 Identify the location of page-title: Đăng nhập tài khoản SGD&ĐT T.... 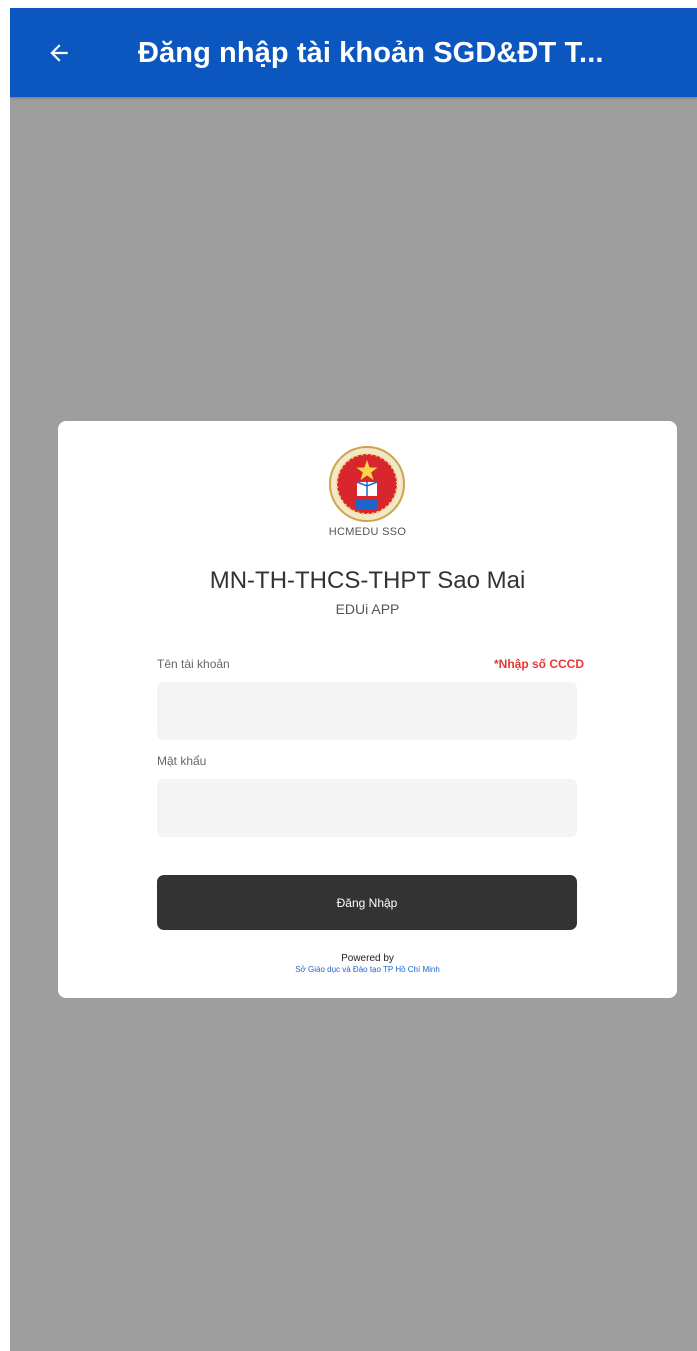
(371, 53).